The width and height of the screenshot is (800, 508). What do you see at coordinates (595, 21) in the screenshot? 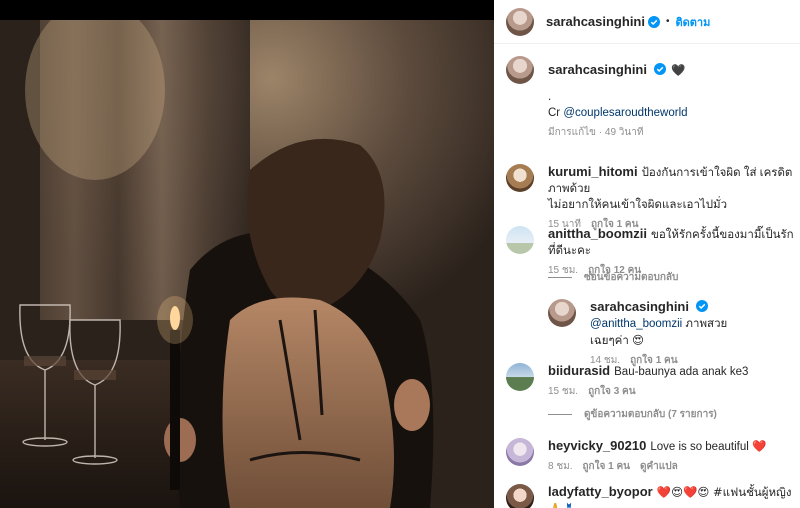
I see `author-username: sarahcasinghini` at bounding box center [595, 21].